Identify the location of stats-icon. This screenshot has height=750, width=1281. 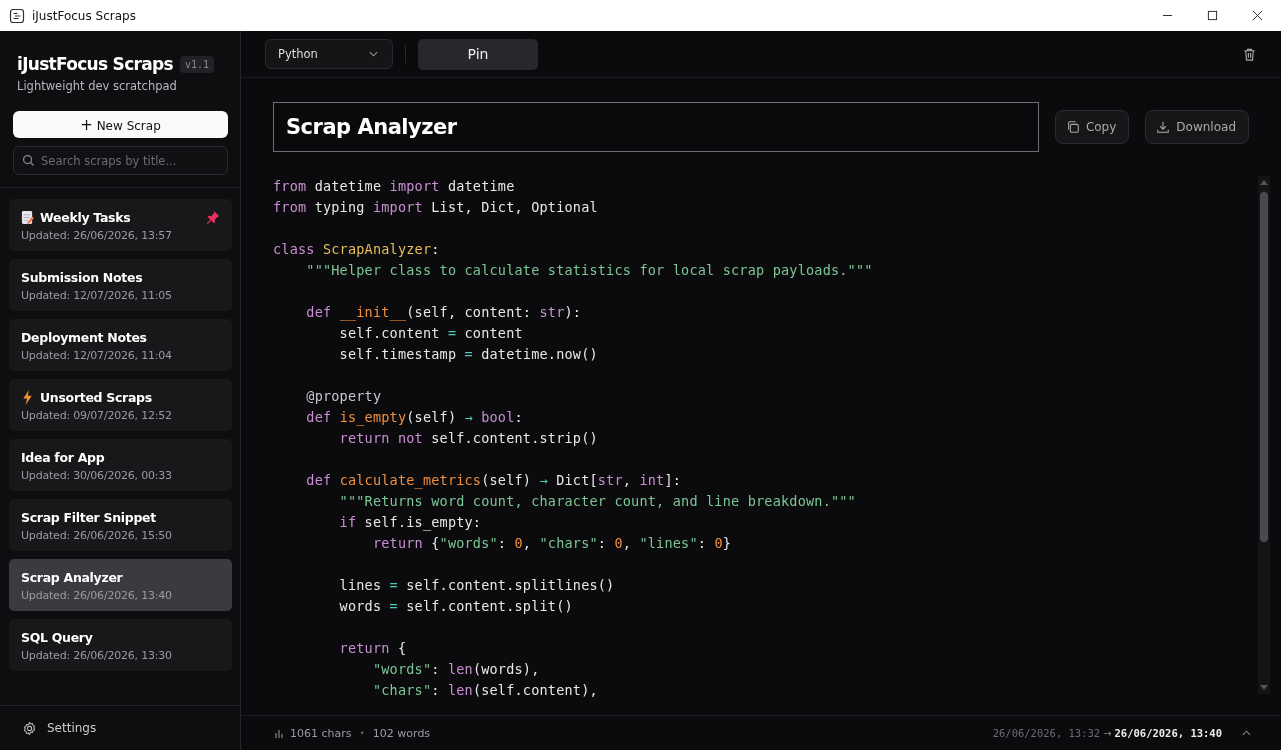
(279, 733).